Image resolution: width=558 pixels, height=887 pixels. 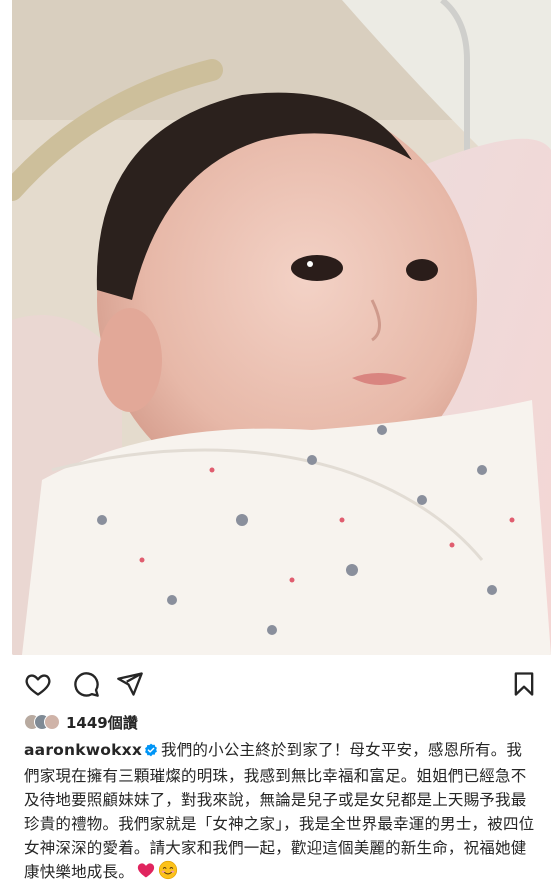 I want to click on verified-badge-icon, so click(x=151, y=752).